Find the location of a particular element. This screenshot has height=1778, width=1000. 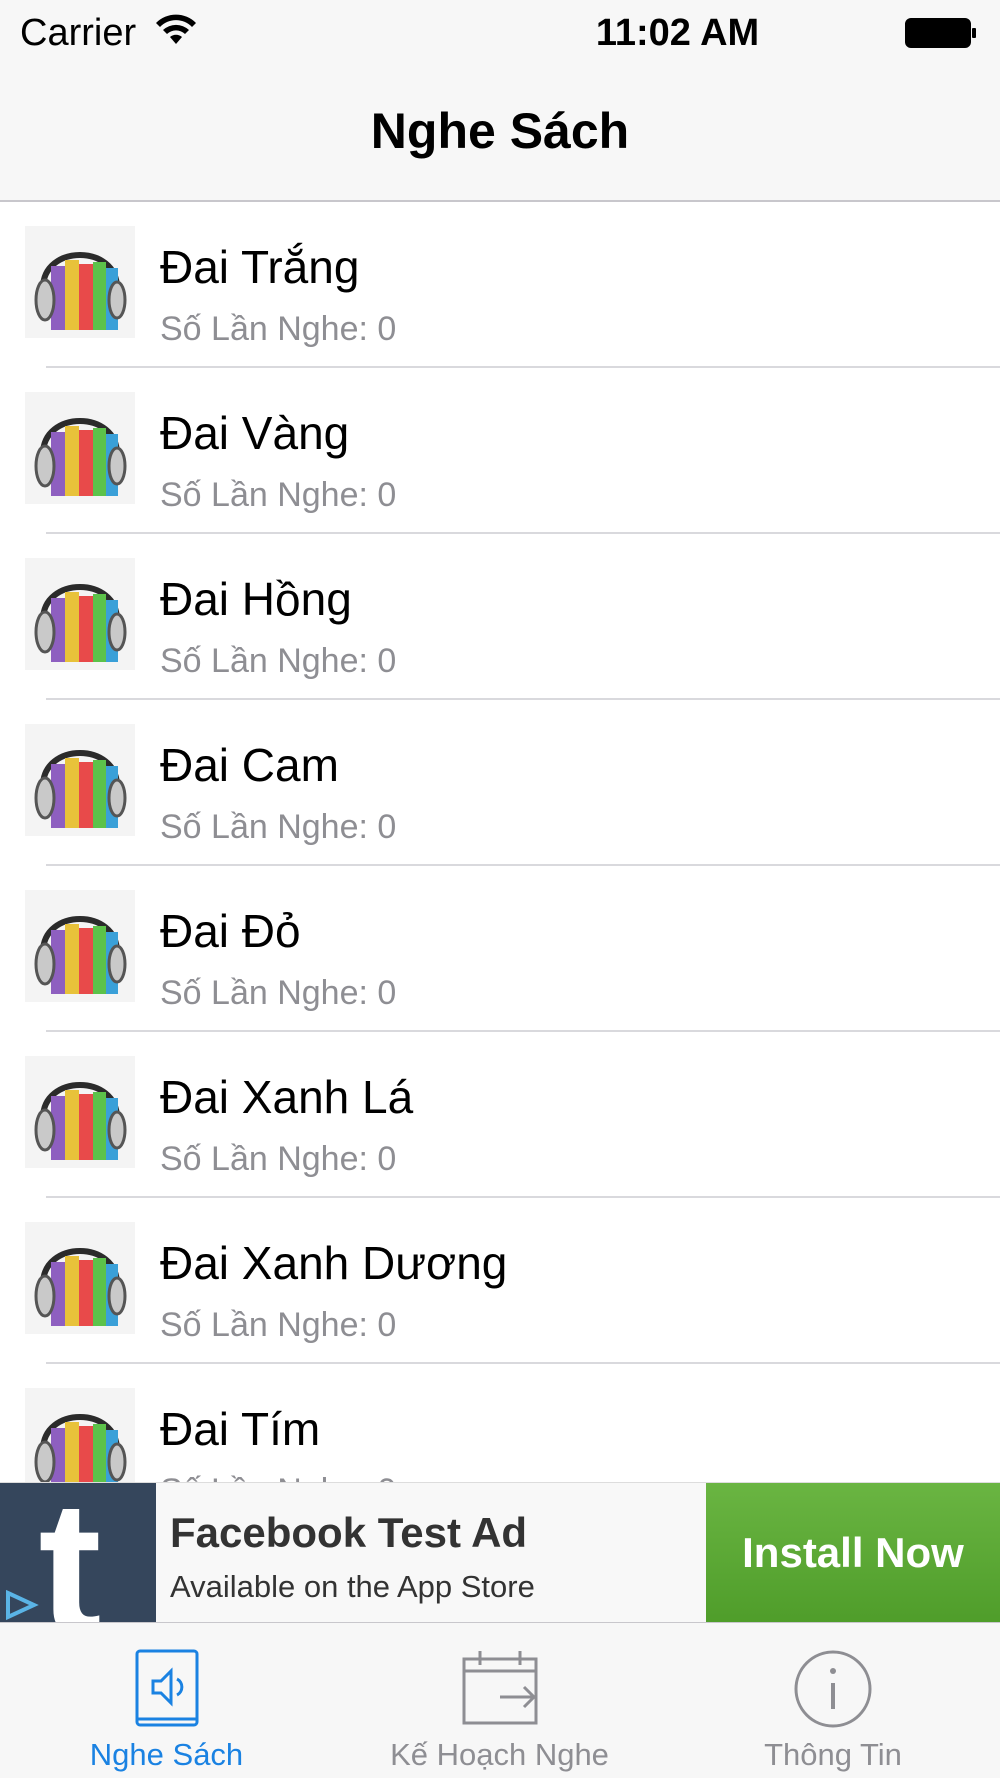

calendar-schedule-icon is located at coordinates (499, 1688).